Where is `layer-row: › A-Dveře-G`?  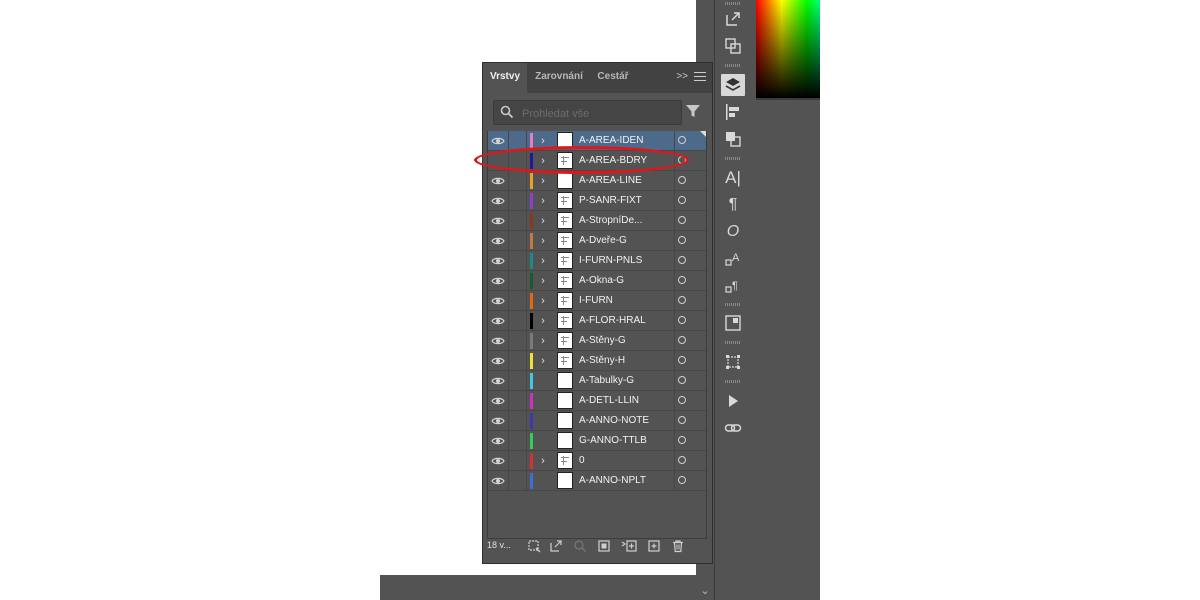 layer-row: › A-Dveře-G is located at coordinates (597, 241).